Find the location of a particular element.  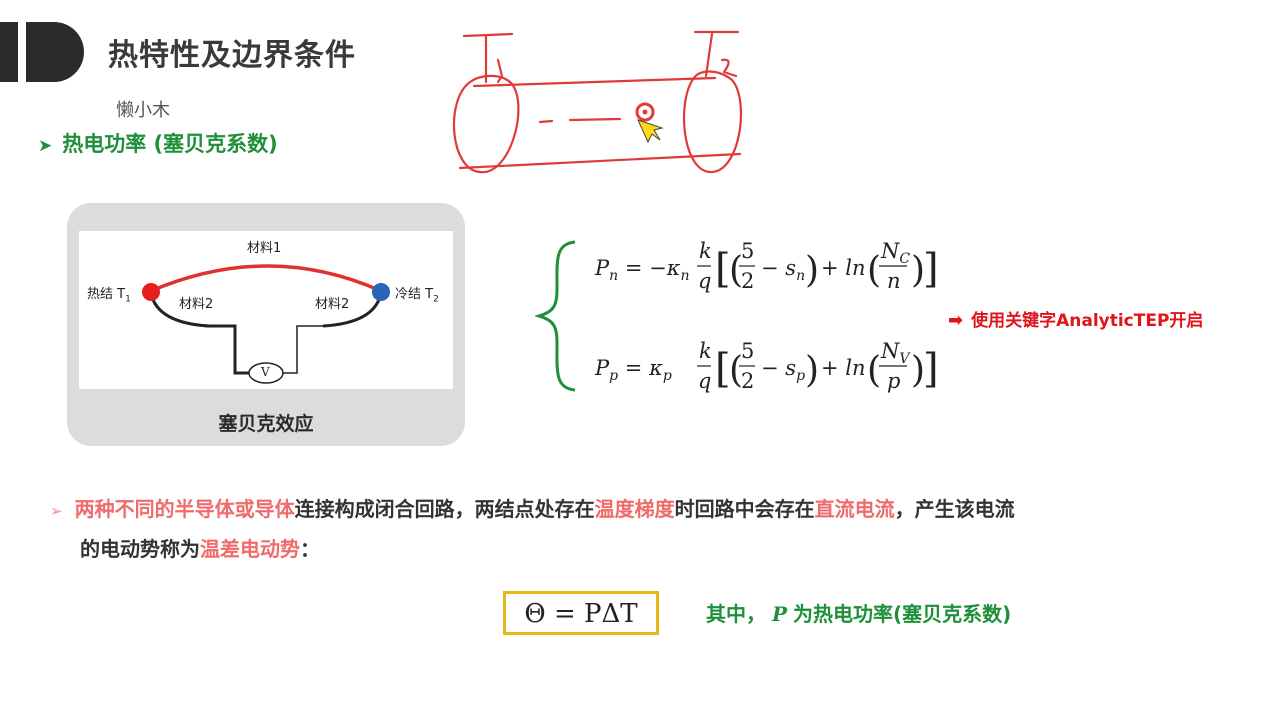

cold-junction-dot is located at coordinates (381, 292).